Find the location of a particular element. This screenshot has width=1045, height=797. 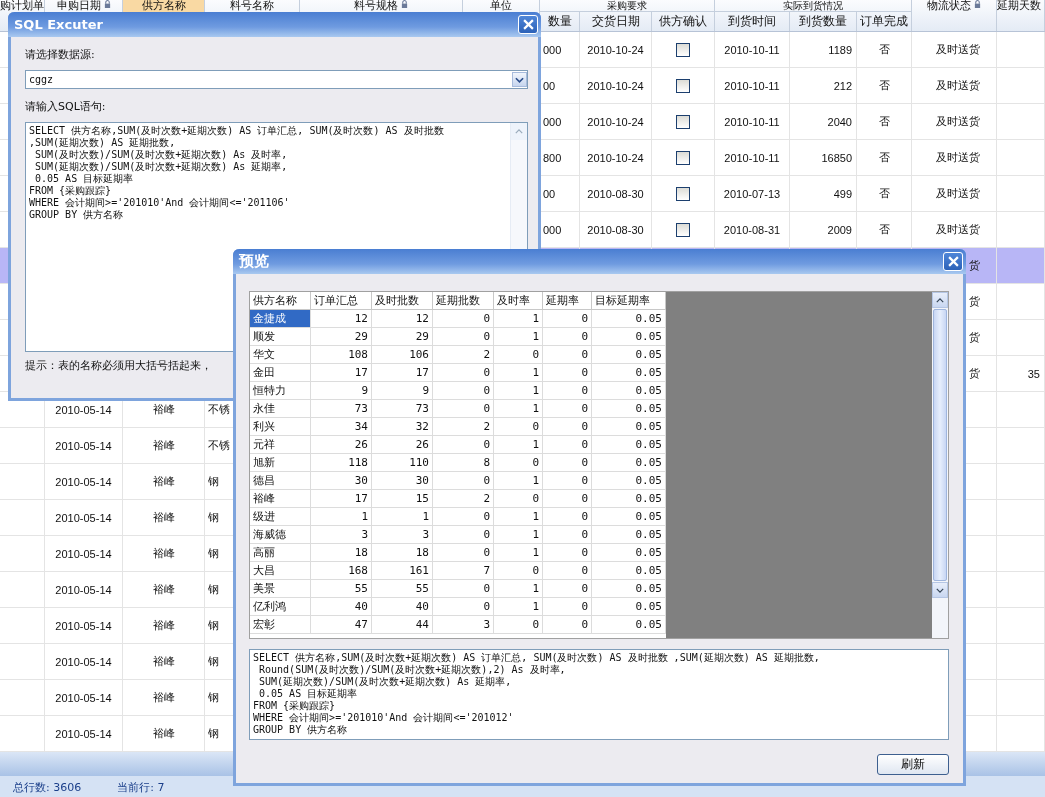

table-cell: 00 is located at coordinates (549, 193).